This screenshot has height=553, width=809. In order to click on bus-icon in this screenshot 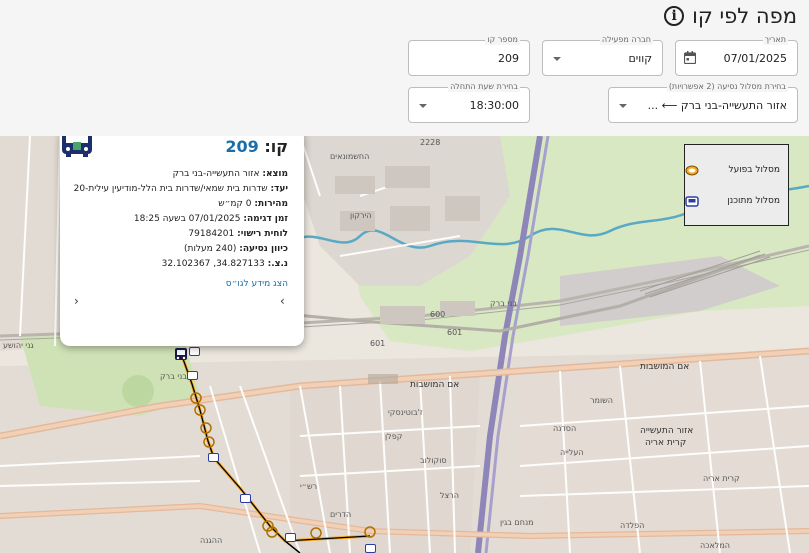, I will do `click(77, 146)`.